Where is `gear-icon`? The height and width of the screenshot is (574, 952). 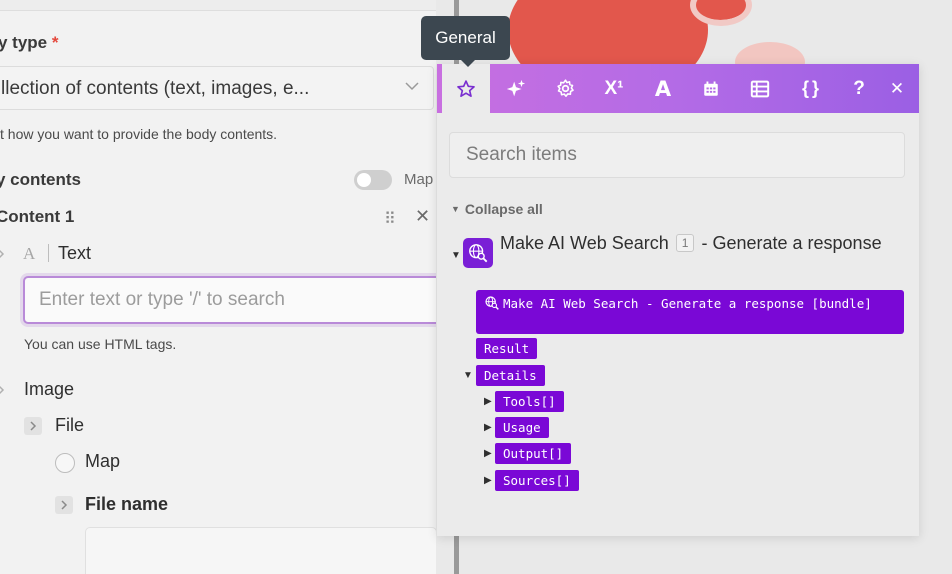 gear-icon is located at coordinates (565, 88).